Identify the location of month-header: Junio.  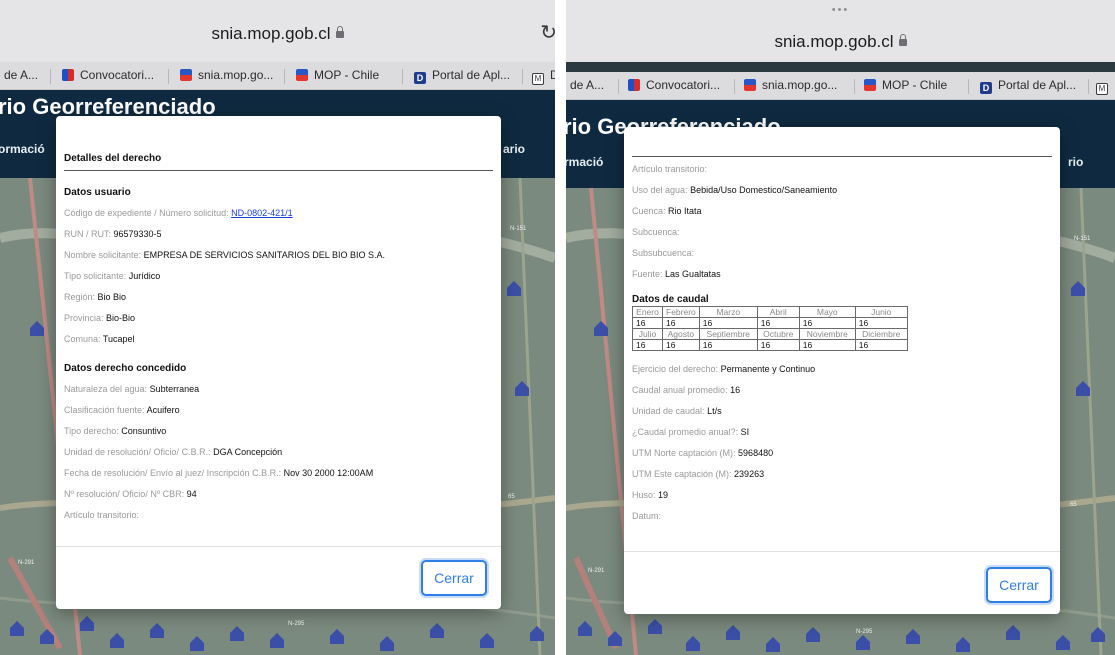
(881, 312).